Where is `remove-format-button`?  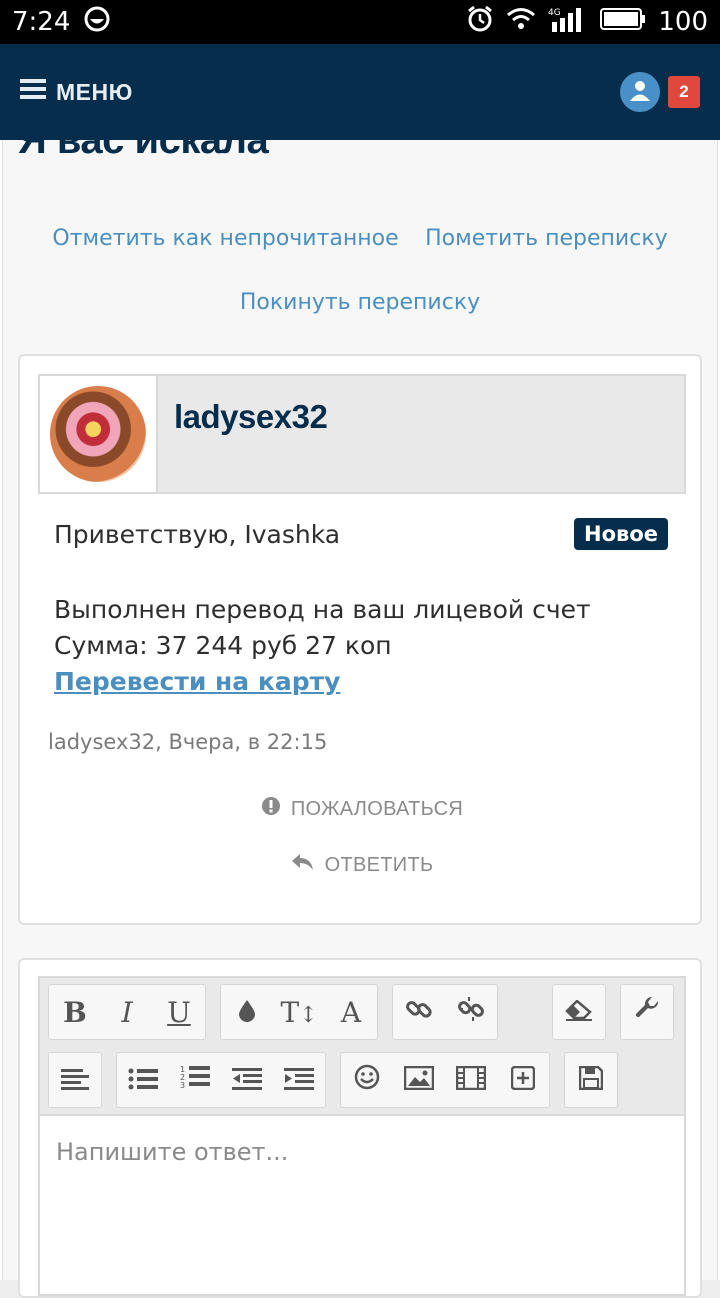
remove-format-button is located at coordinates (579, 1012).